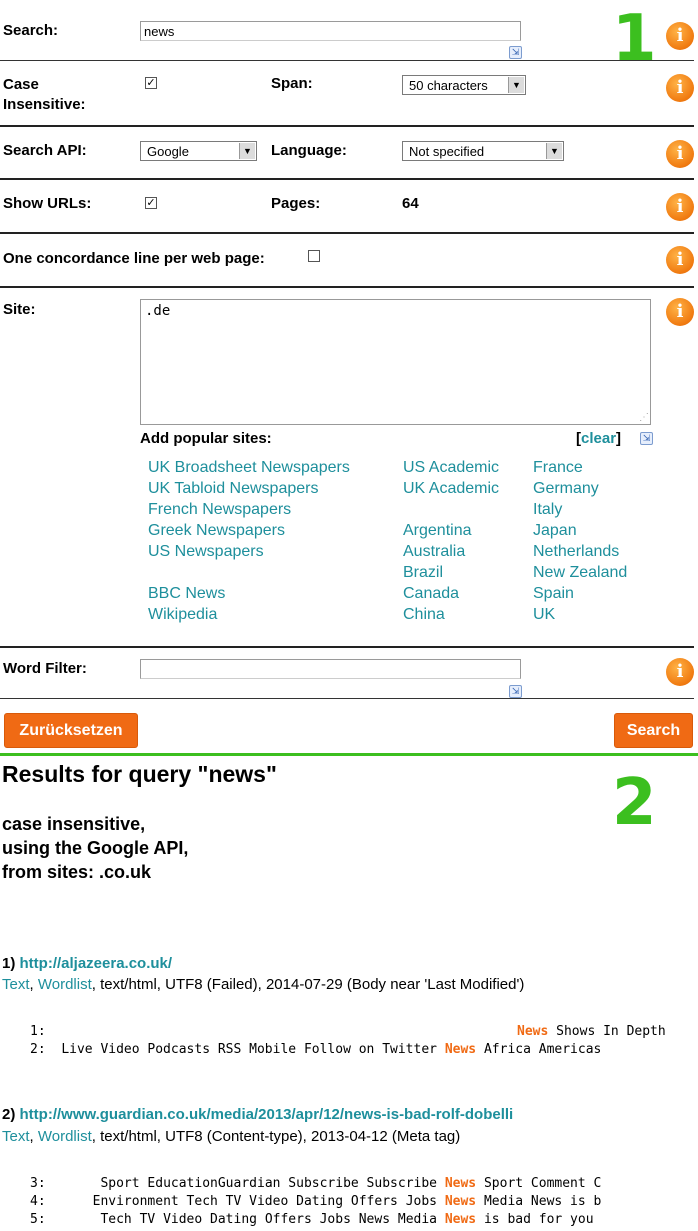 The image size is (698, 1231). I want to click on language-select: Not specified ▼, so click(483, 151).